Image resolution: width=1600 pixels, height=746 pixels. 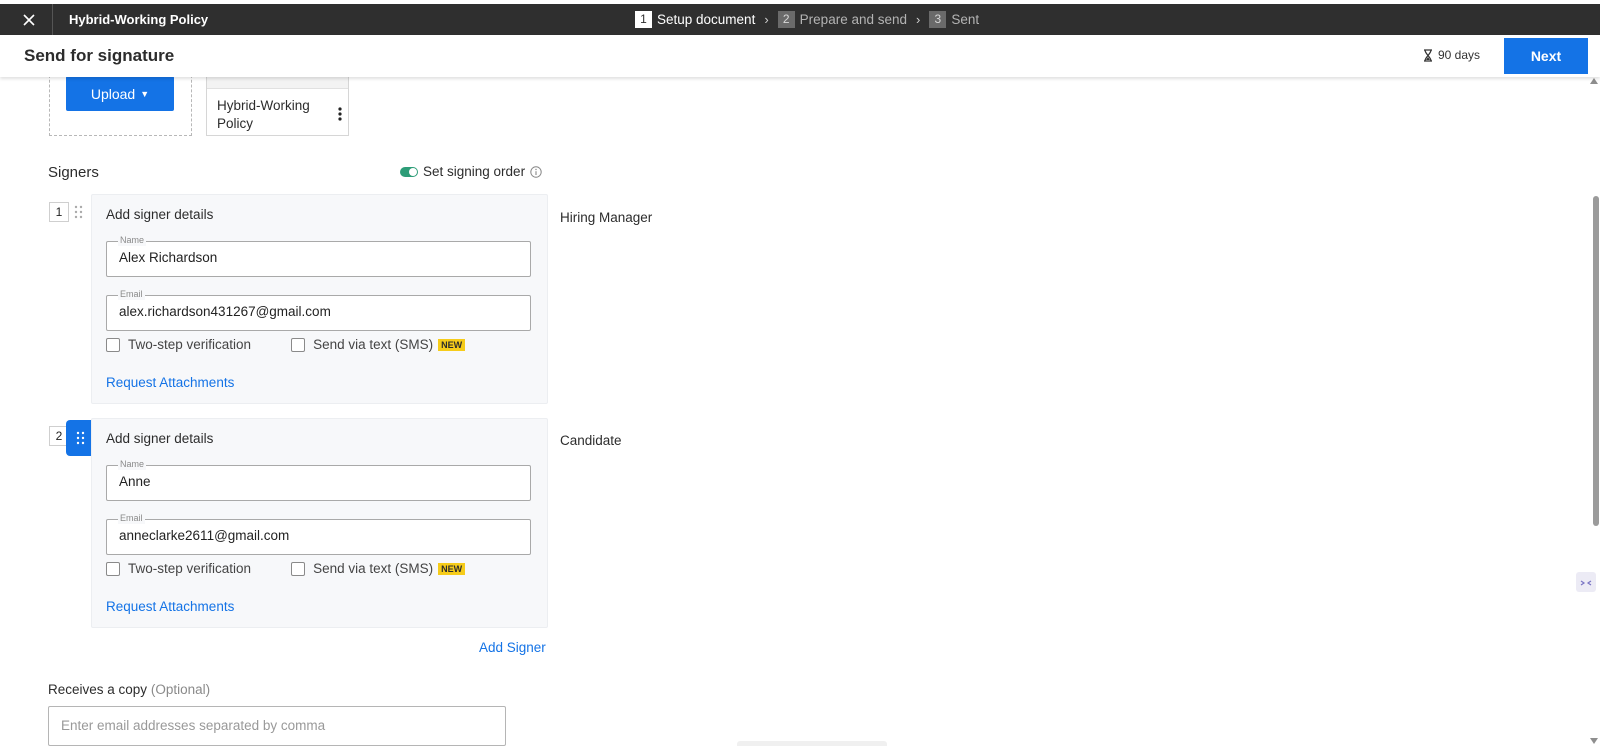 What do you see at coordinates (263, 114) in the screenshot?
I see `document-file-name: Hybrid-Working Policy` at bounding box center [263, 114].